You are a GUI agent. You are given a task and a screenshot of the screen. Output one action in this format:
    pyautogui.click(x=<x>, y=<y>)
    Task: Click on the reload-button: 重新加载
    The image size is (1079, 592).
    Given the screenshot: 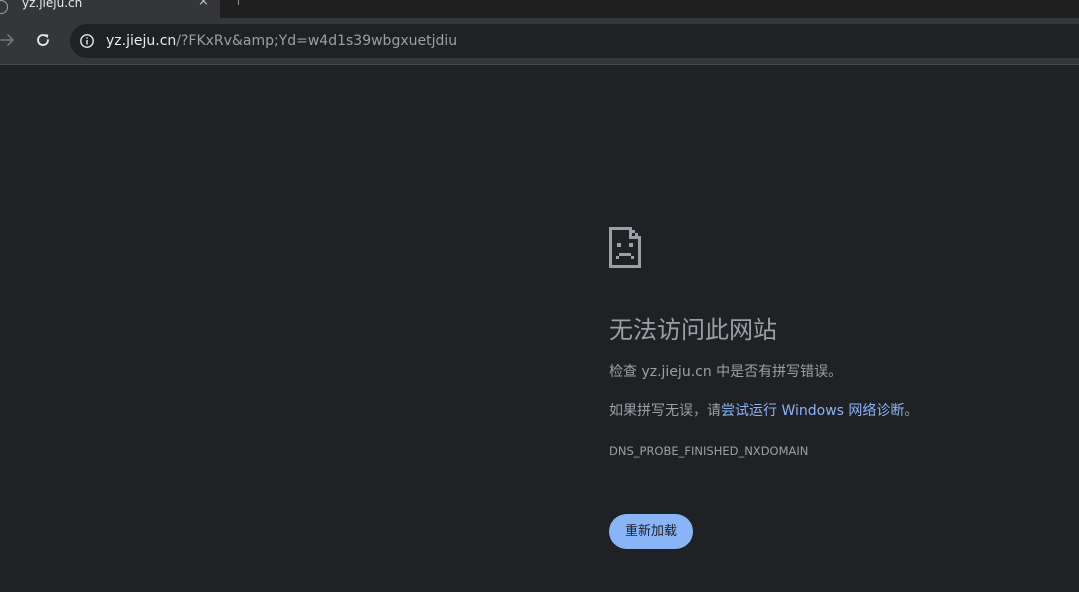 What is the action you would take?
    pyautogui.click(x=651, y=531)
    